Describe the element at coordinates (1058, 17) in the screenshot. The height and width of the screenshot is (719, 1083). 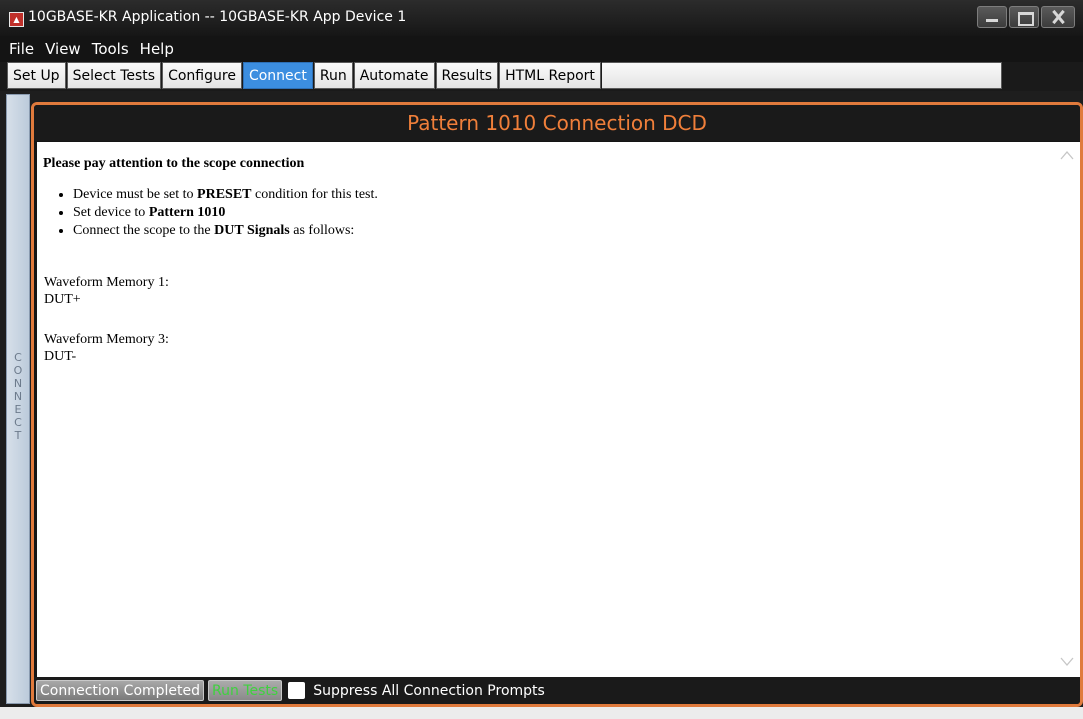
I see `close-icon` at that location.